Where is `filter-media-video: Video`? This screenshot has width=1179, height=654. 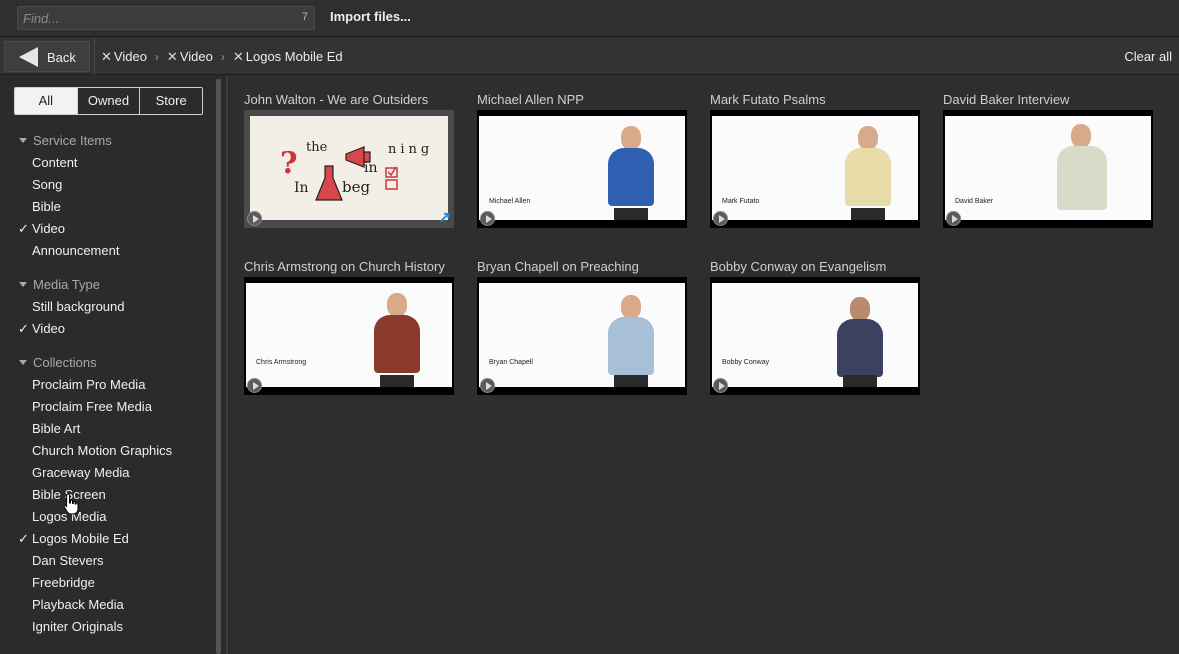
filter-media-video: Video is located at coordinates (48, 328).